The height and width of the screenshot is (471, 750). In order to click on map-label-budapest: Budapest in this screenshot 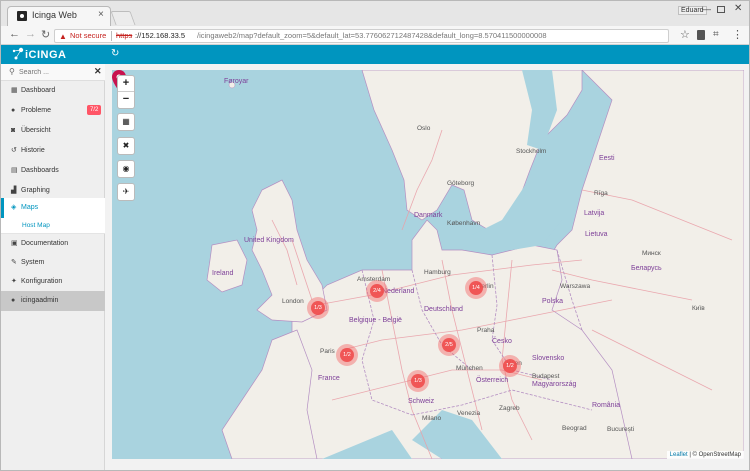, I will do `click(546, 376)`.